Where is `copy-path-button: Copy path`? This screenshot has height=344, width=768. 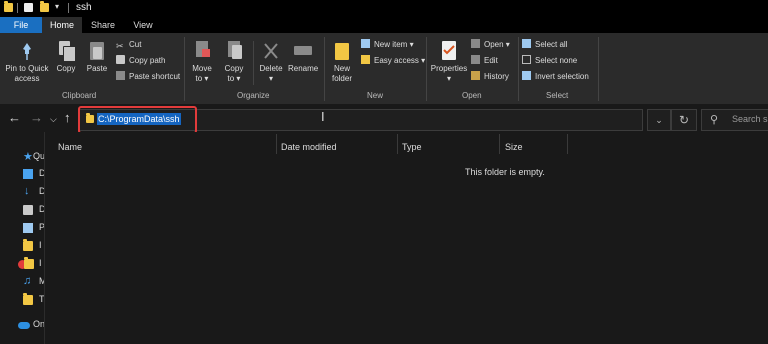 copy-path-button: Copy path is located at coordinates (140, 61).